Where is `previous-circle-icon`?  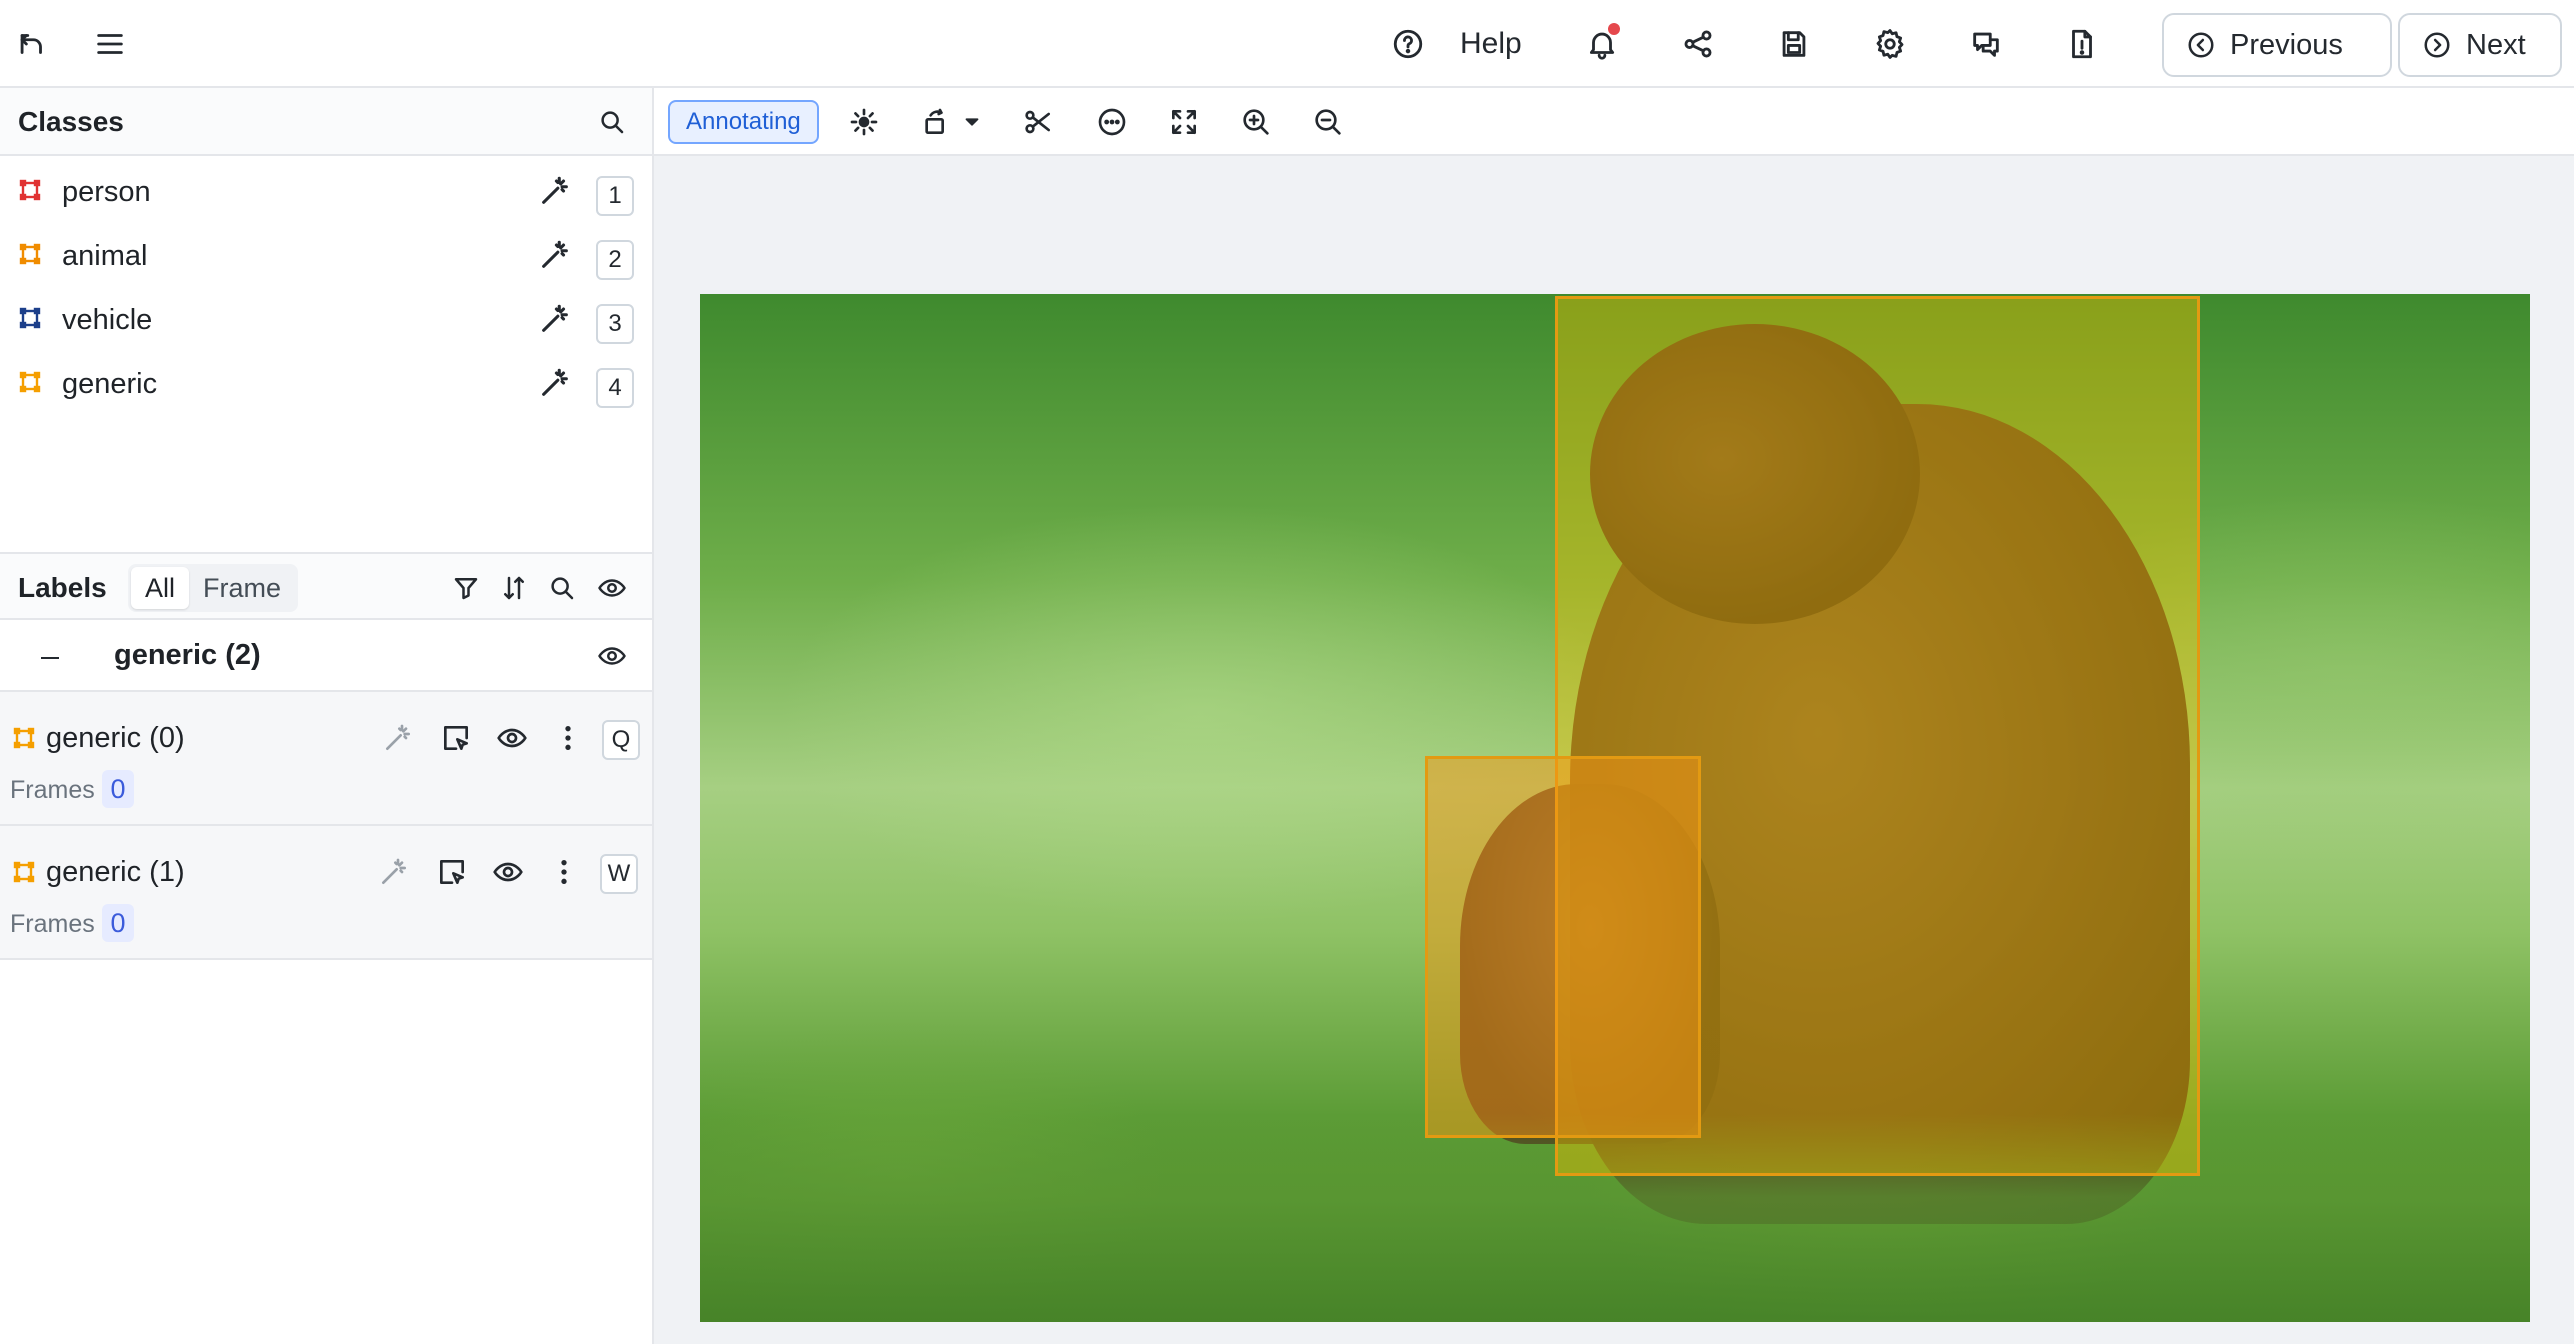
previous-circle-icon is located at coordinates (2201, 45).